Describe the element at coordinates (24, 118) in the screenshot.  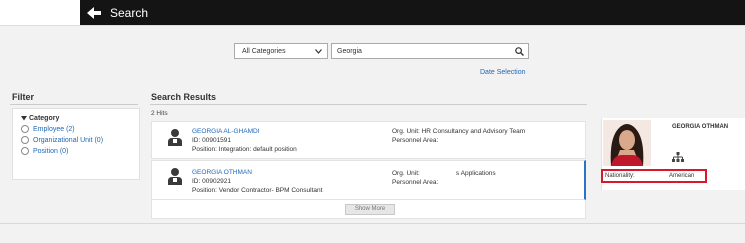
I see `caret-down-icon` at that location.